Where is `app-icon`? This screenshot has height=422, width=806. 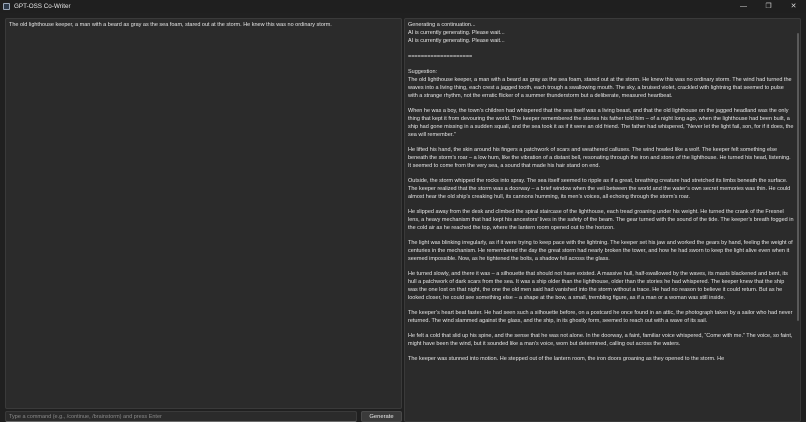 app-icon is located at coordinates (6, 6).